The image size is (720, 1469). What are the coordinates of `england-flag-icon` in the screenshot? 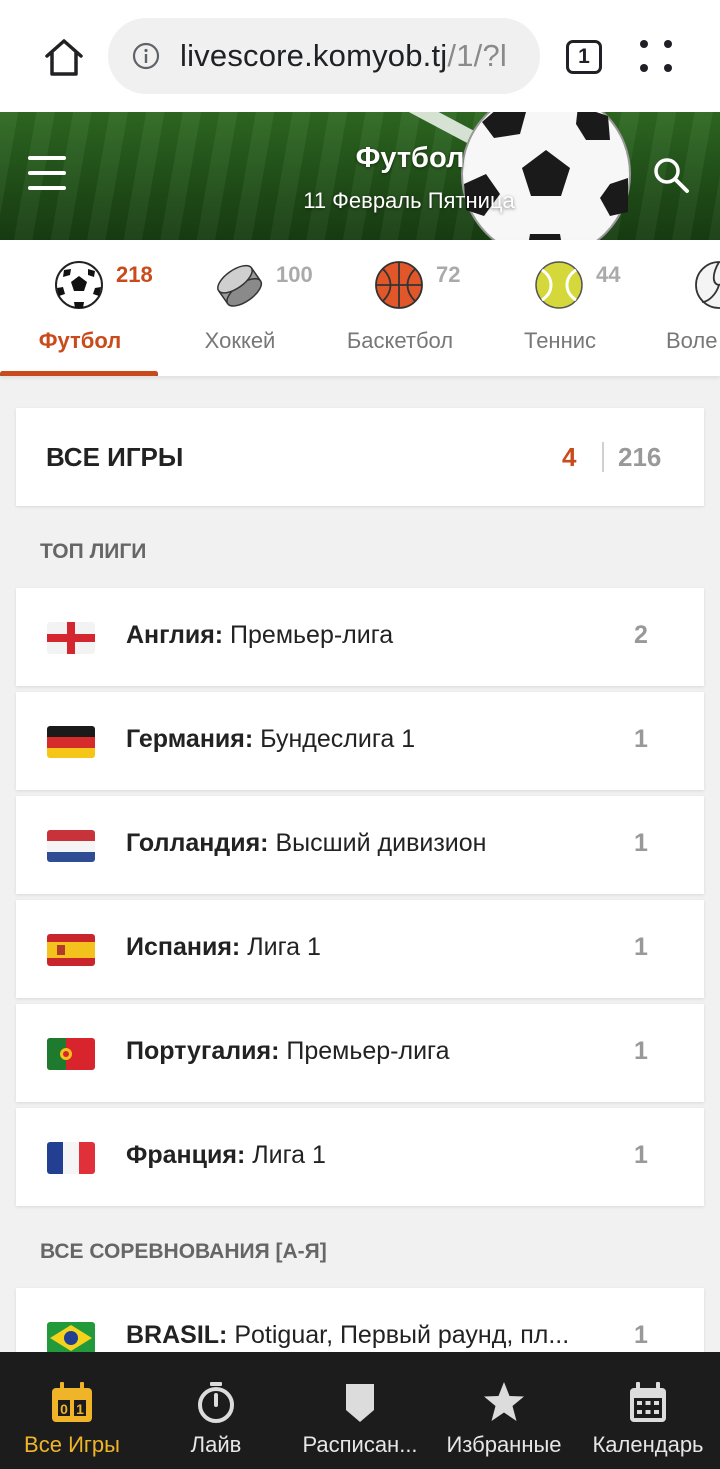 It's located at (71, 638).